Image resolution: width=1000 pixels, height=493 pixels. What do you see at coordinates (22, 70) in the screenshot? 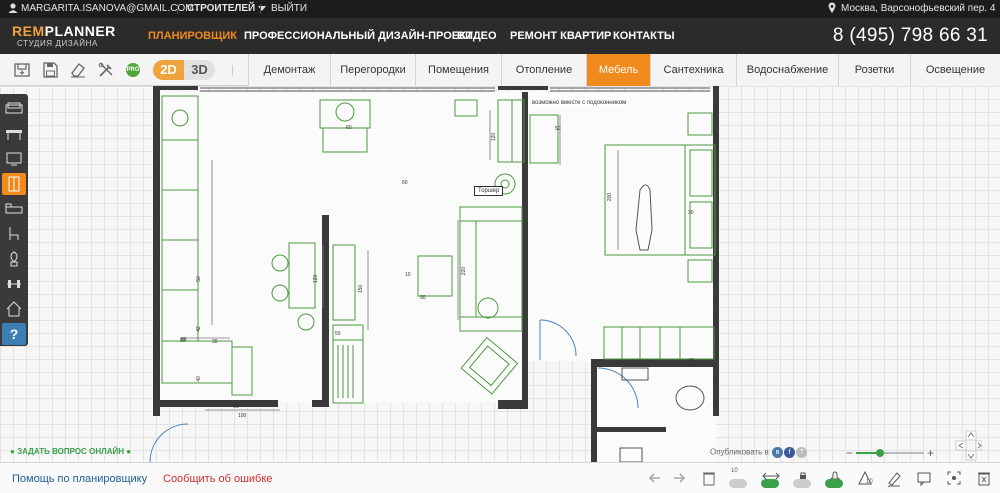
I see `save-icon` at bounding box center [22, 70].